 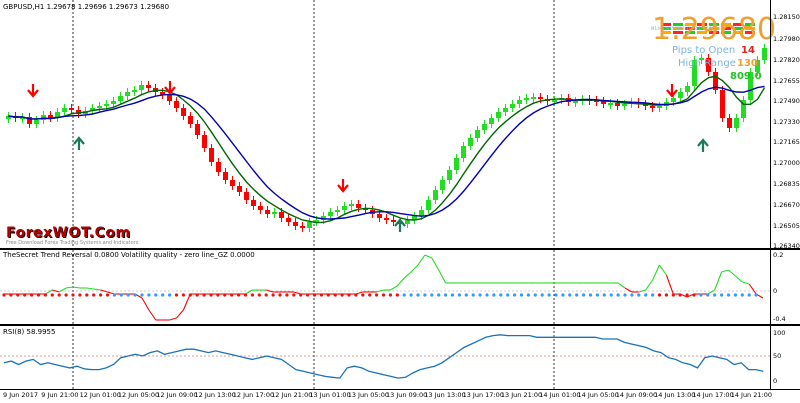 What do you see at coordinates (60, 395) in the screenshot?
I see `time-tick-label: 9 Jun 21:00` at bounding box center [60, 395].